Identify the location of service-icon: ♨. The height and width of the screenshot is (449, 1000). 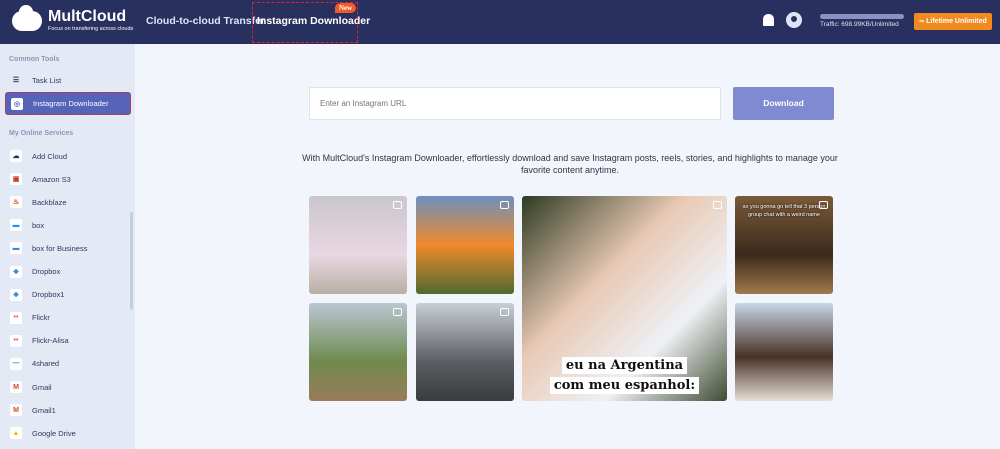
(16, 202).